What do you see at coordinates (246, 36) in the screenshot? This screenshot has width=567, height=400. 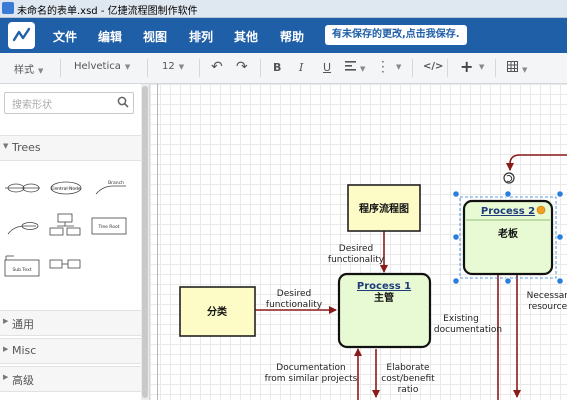 I see `menu-other: 其他` at bounding box center [246, 36].